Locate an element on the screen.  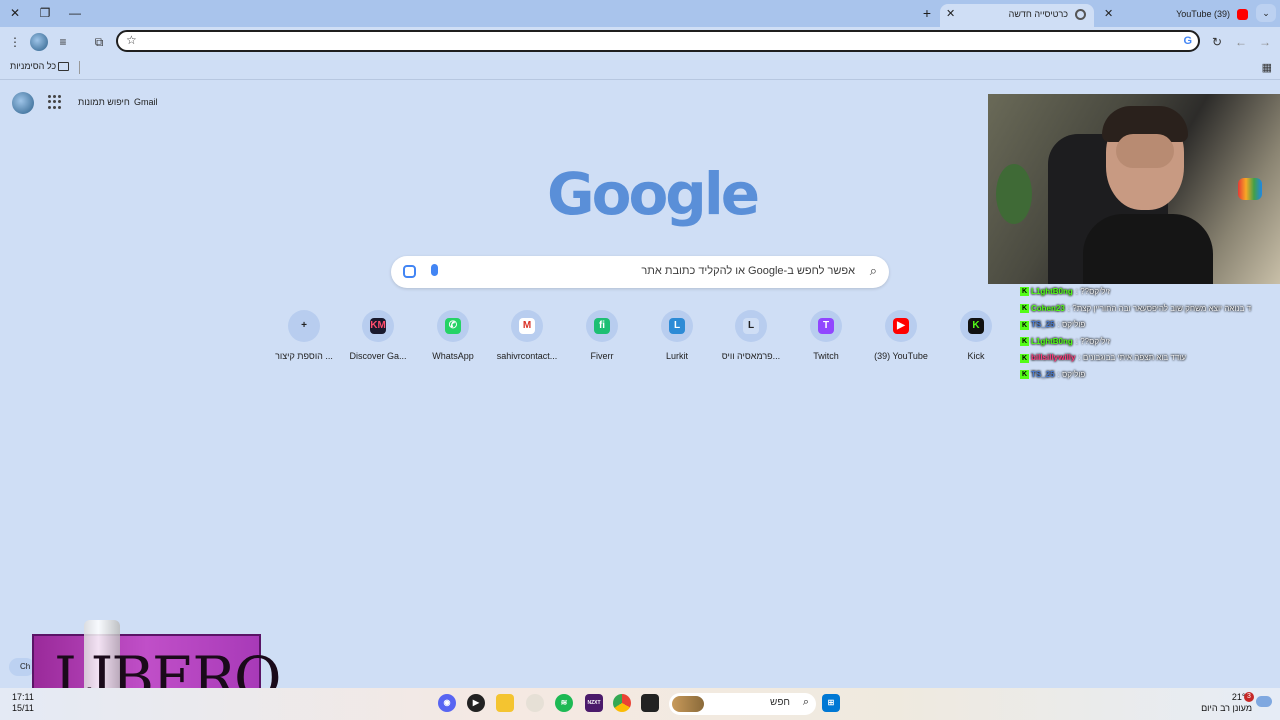
tab-title: (39) YouTube is located at coordinates (1203, 14).